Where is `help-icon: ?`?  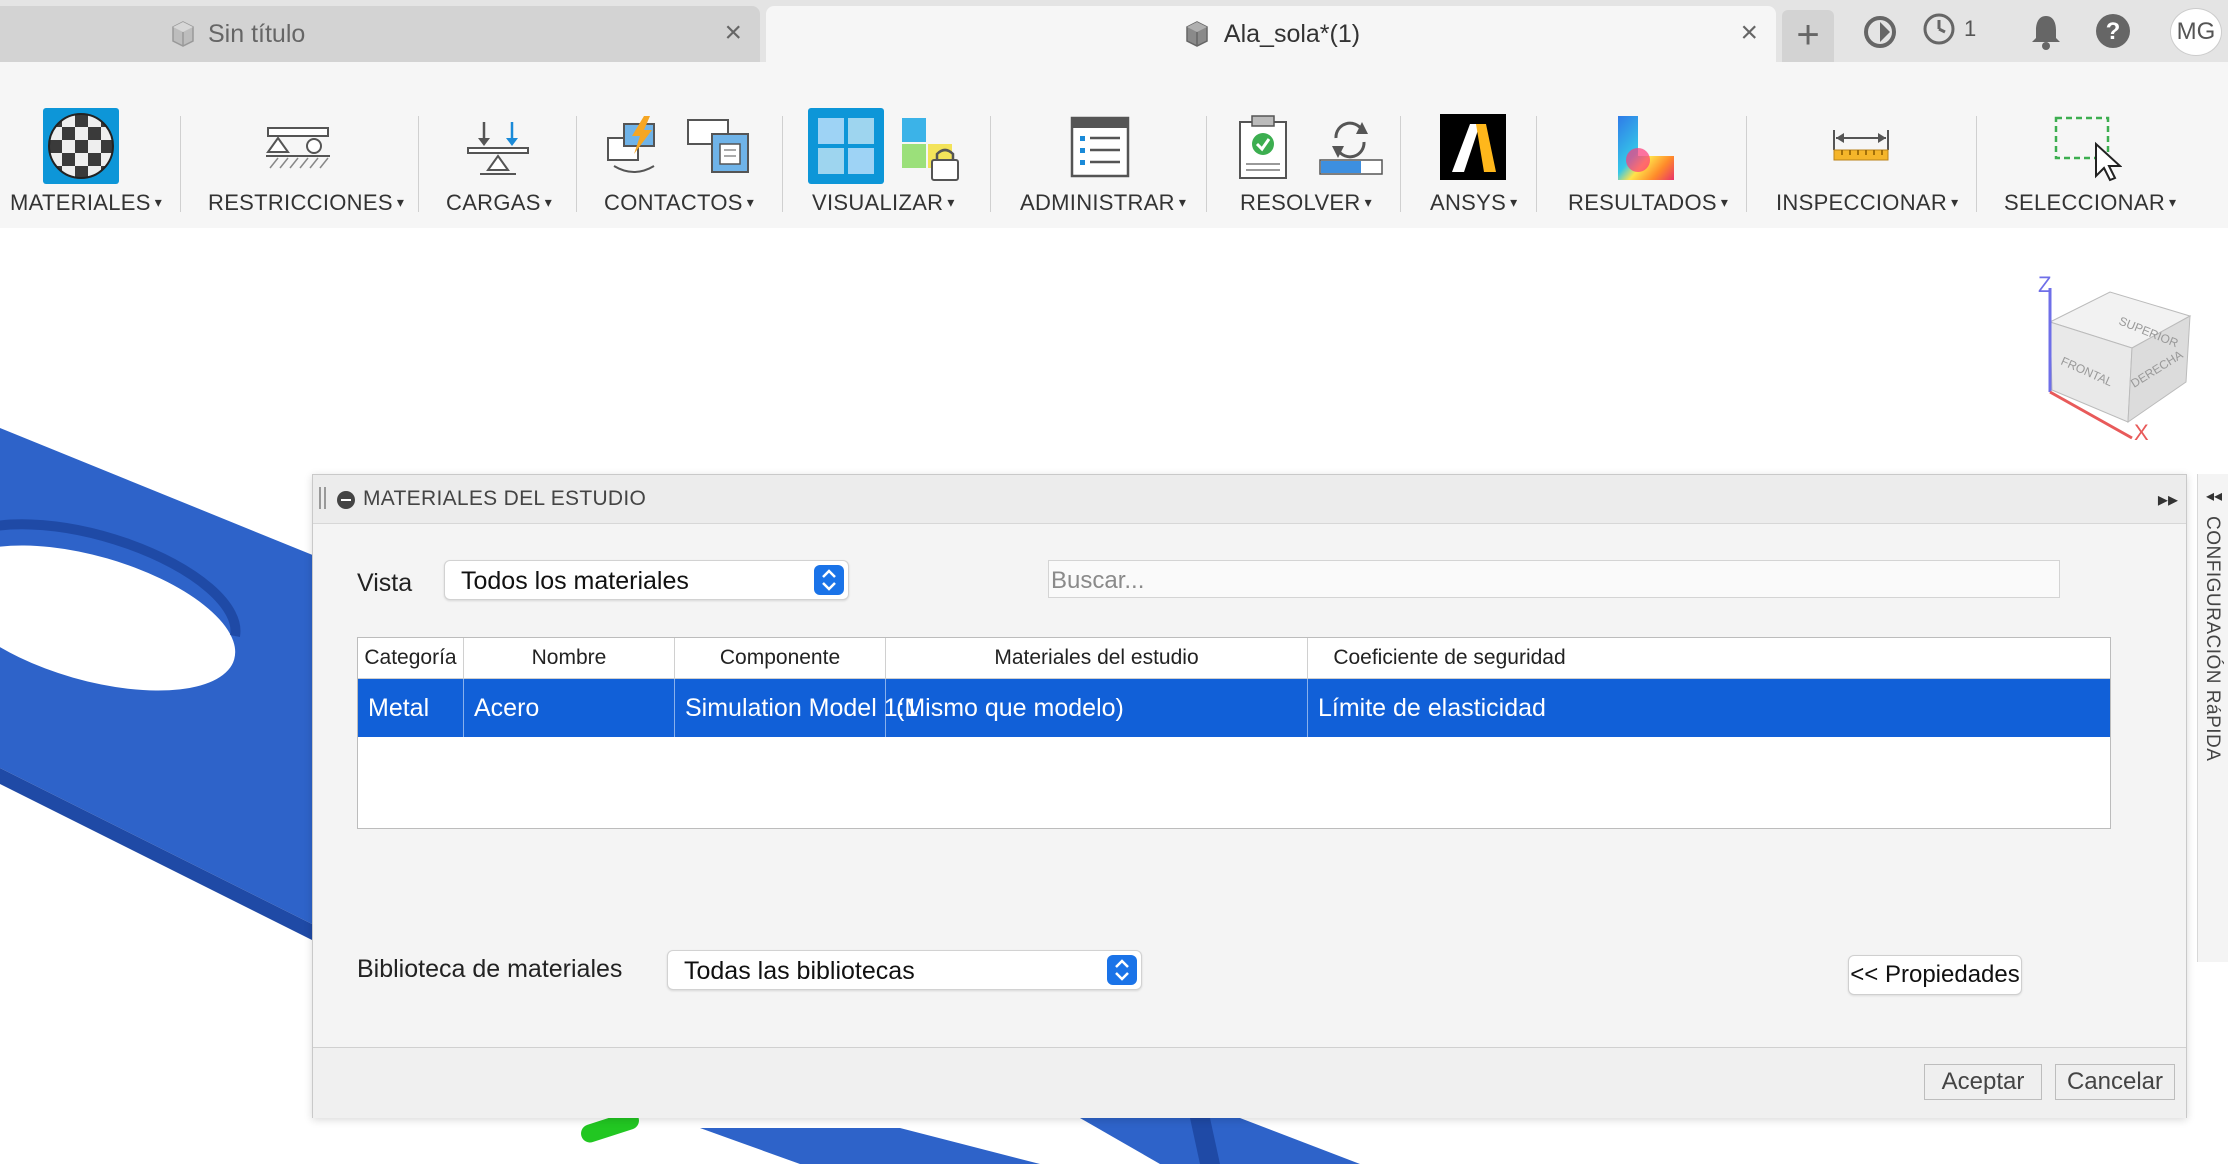 help-icon: ? is located at coordinates (2113, 31).